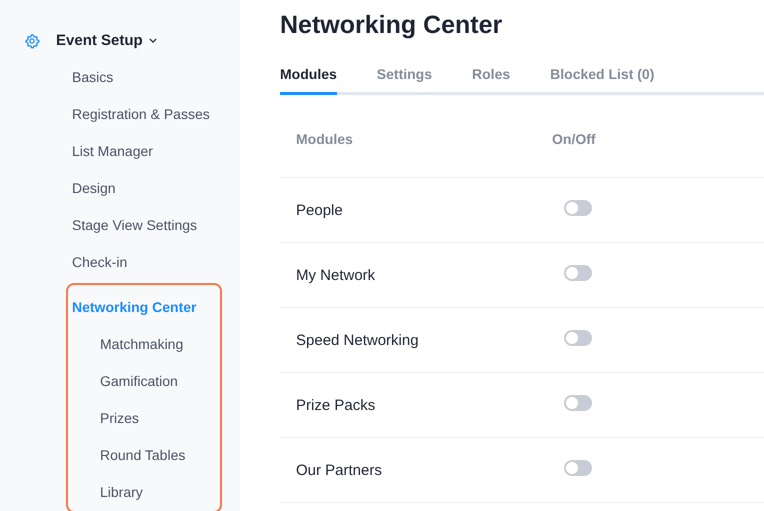 This screenshot has height=511, width=764. Describe the element at coordinates (335, 405) in the screenshot. I see `module-name: Prize Packs` at that location.